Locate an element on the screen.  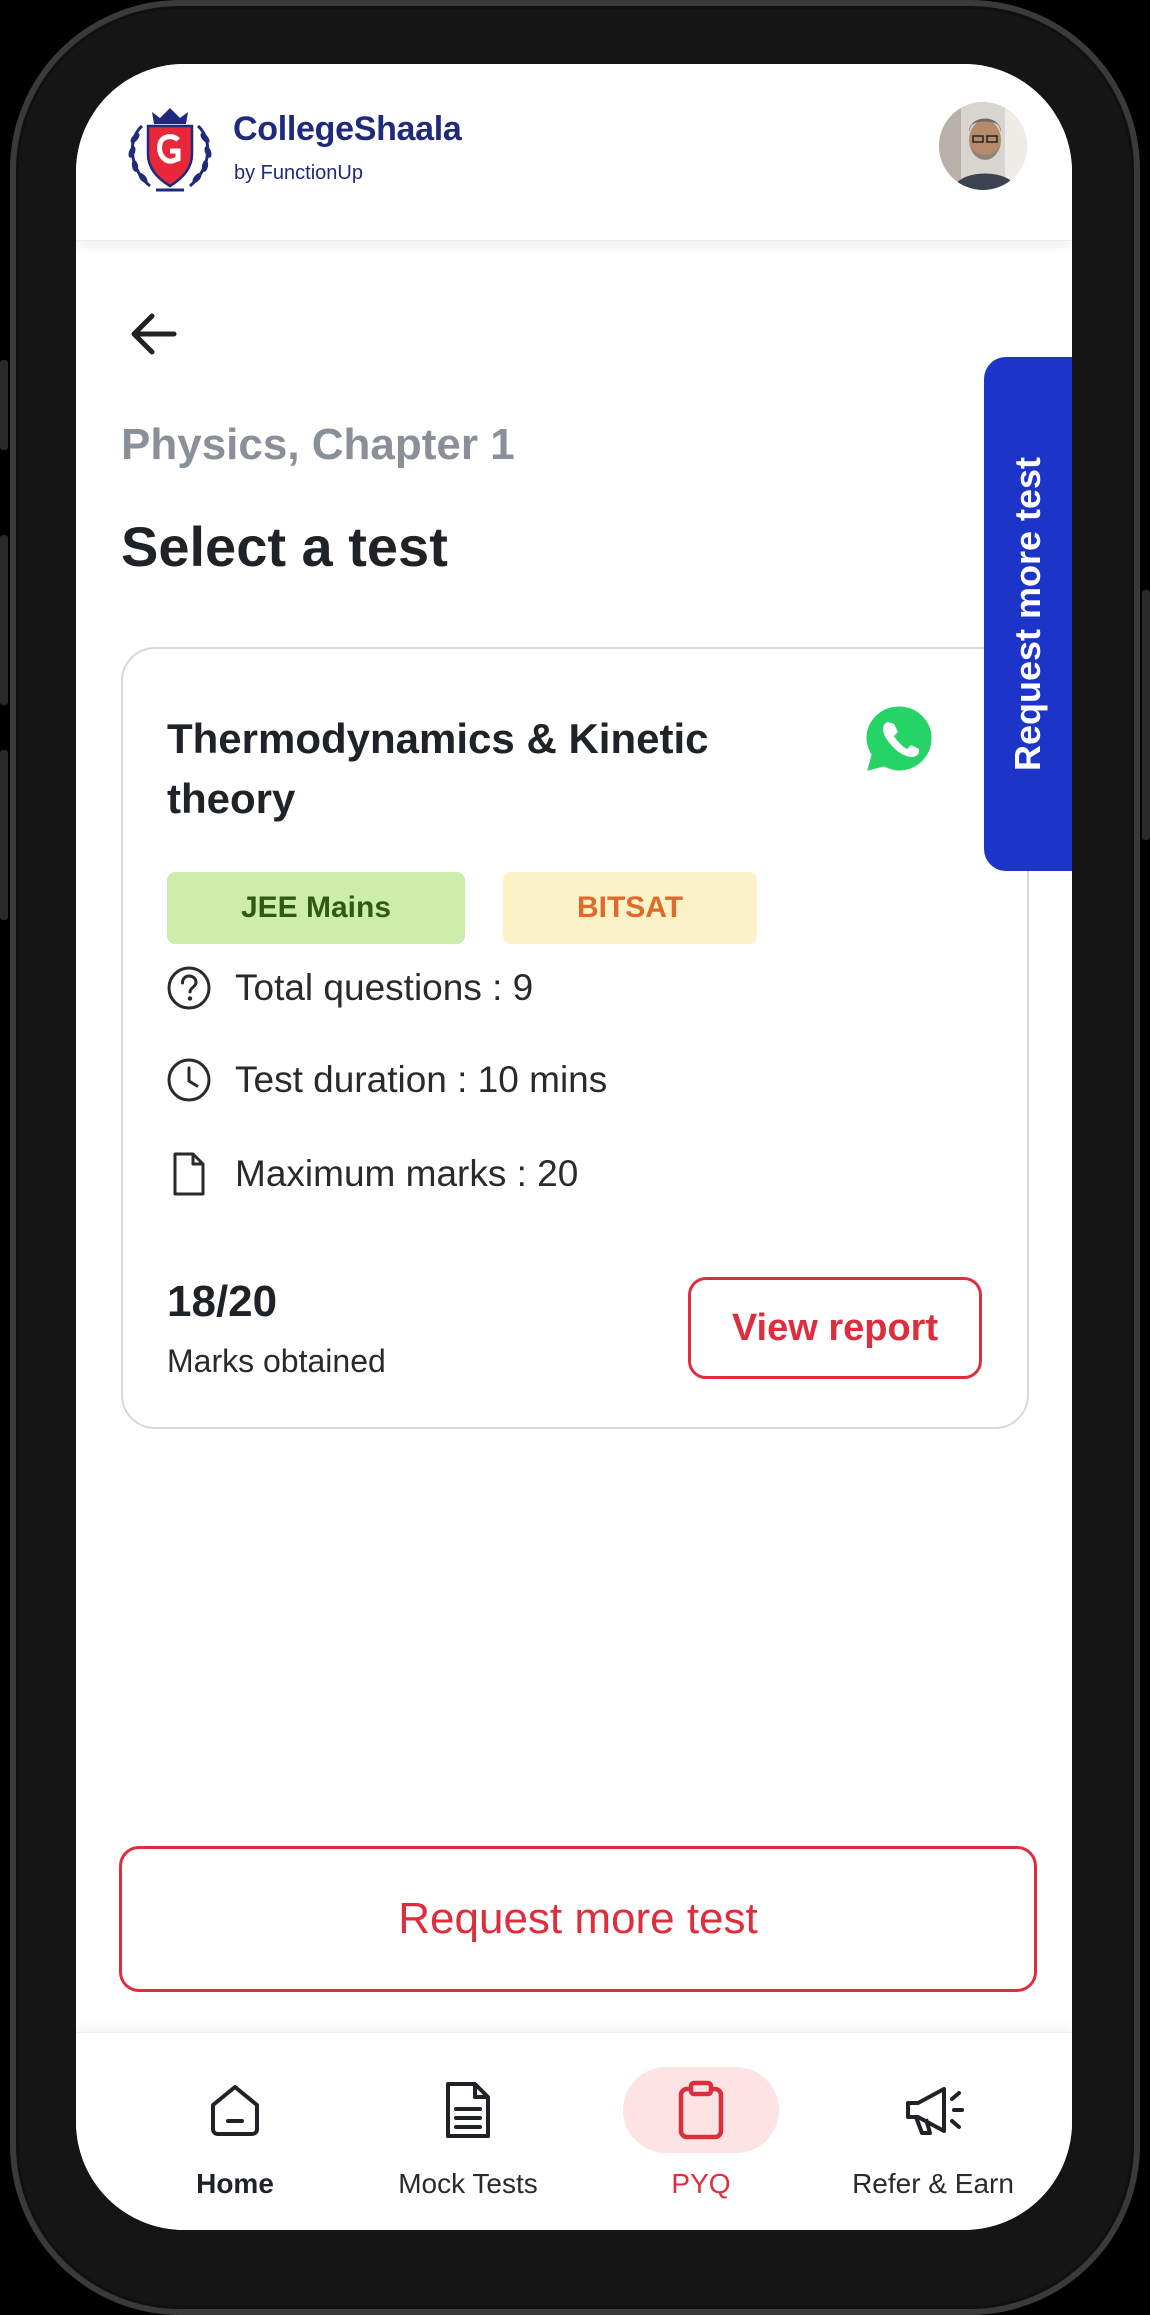
brand-name: CollegeShaala is located at coordinates (347, 129).